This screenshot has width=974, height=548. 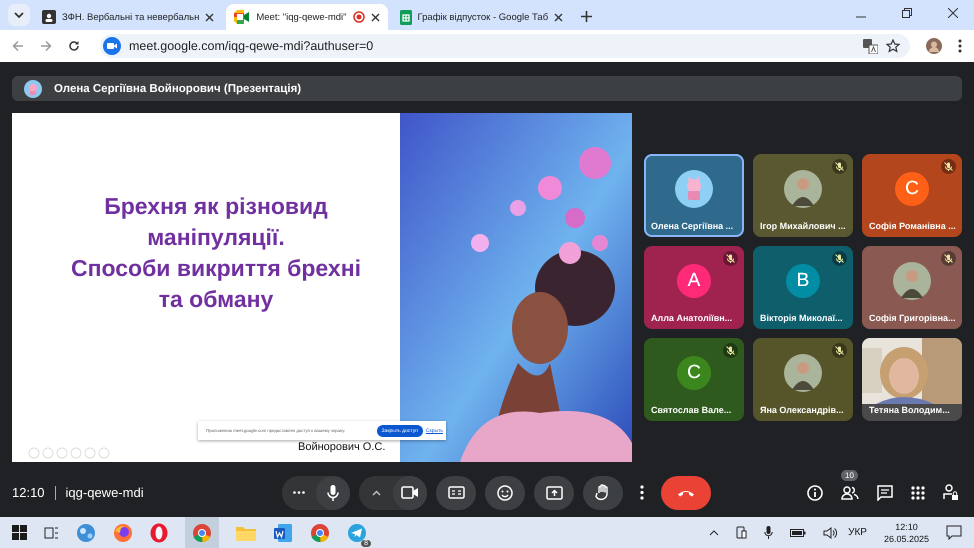 I want to click on people-icon, so click(x=850, y=493).